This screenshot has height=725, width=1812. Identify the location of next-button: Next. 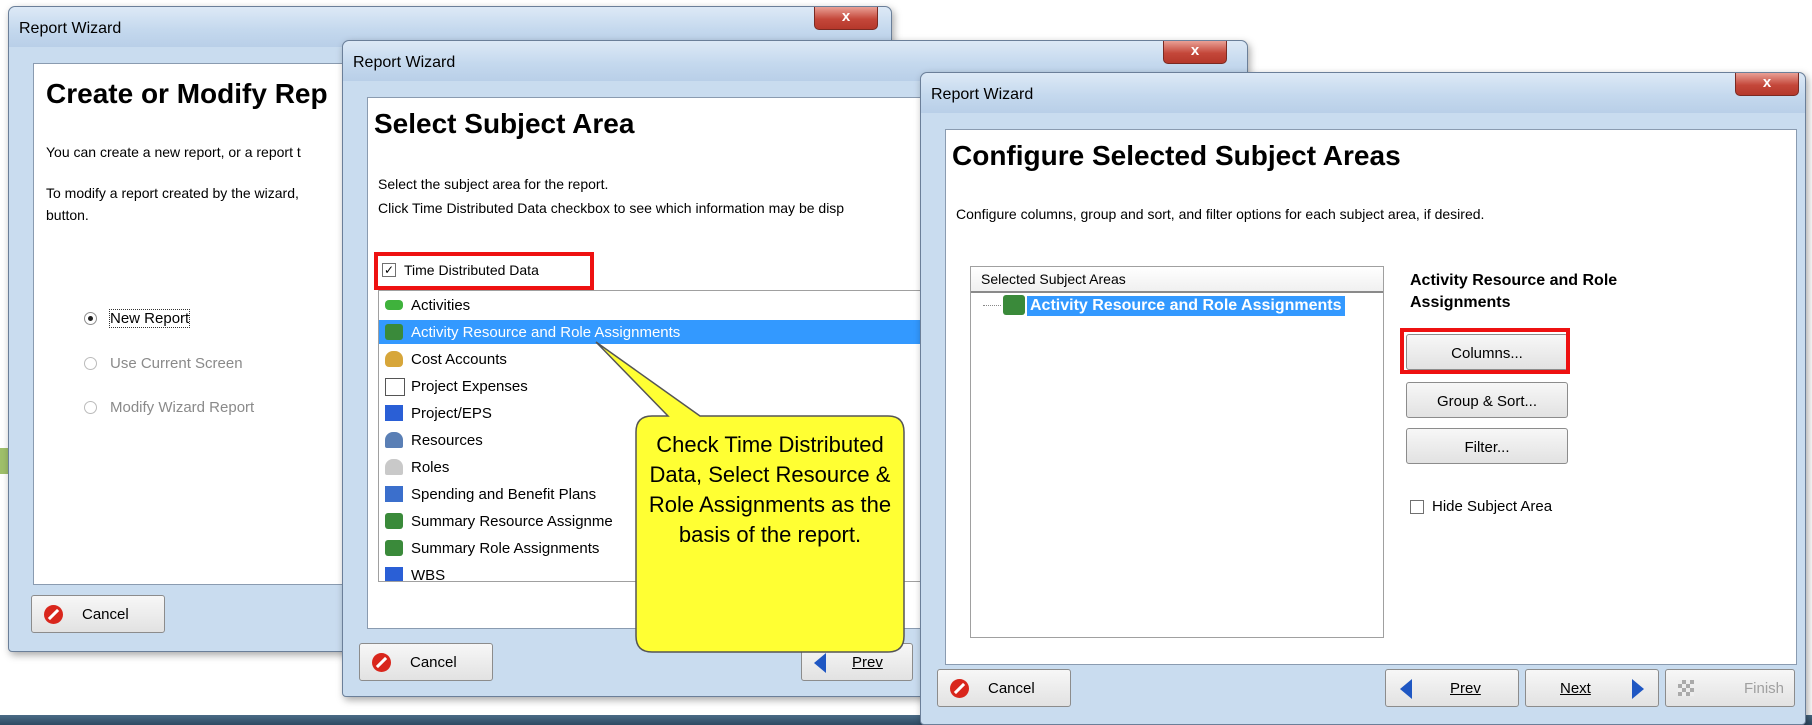
(1592, 688).